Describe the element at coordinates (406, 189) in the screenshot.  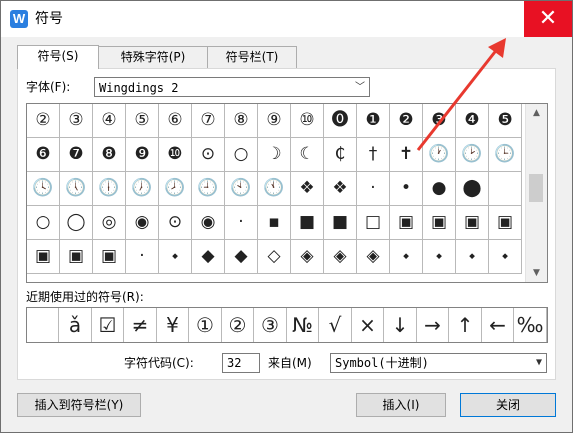
I see `symbol-cell: •` at that location.